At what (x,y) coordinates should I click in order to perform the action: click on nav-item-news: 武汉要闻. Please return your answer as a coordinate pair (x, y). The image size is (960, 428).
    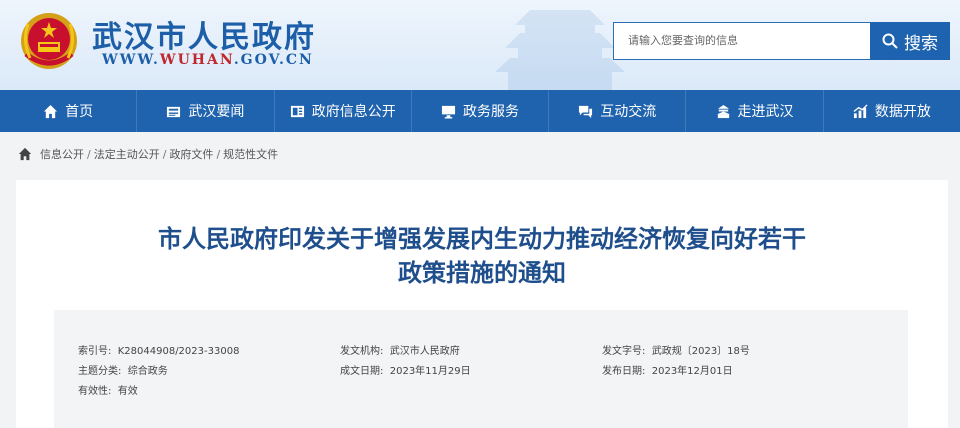
    Looking at the image, I should click on (206, 111).